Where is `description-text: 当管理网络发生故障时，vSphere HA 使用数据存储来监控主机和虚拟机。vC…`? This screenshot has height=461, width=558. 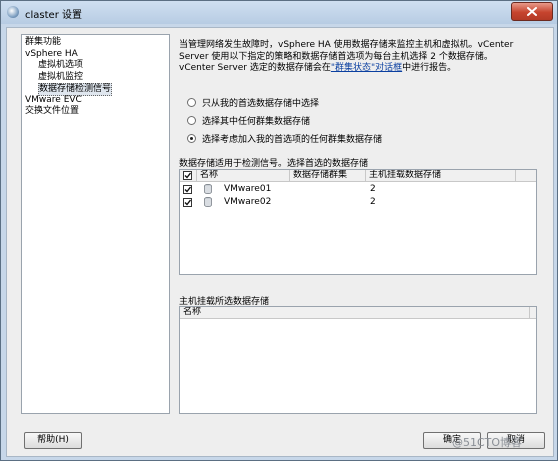 description-text: 当管理网络发生故障时，vSphere HA 使用数据存储来监控主机和虚拟机。vC… is located at coordinates (362, 57).